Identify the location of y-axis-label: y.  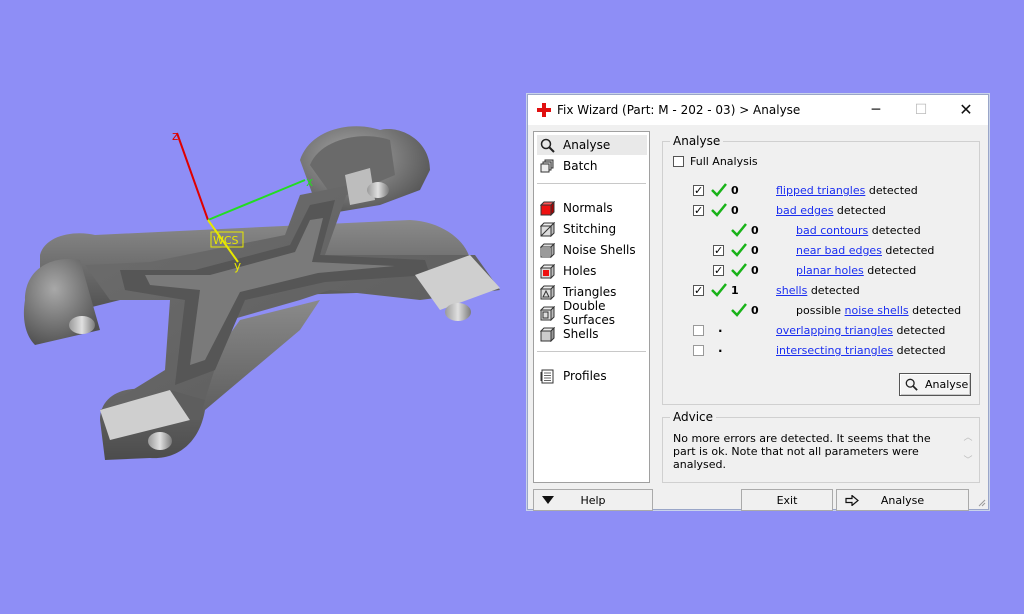
(237, 266).